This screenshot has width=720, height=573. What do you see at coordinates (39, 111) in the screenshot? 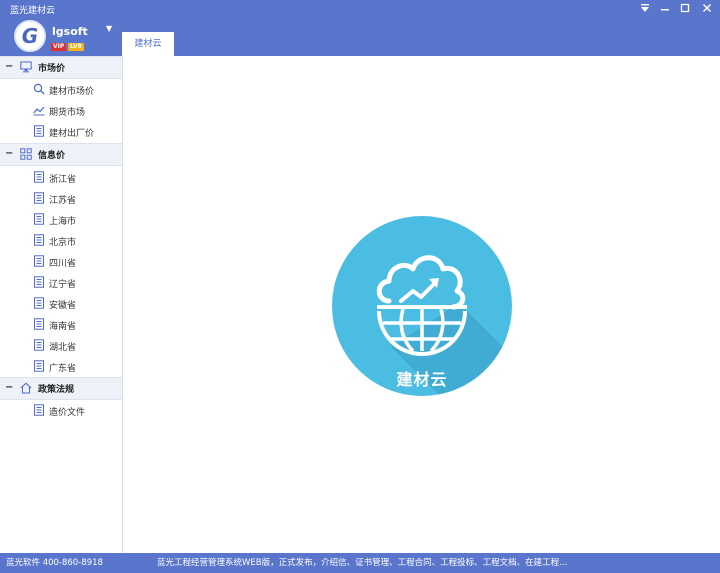
I see `line-chart-icon` at bounding box center [39, 111].